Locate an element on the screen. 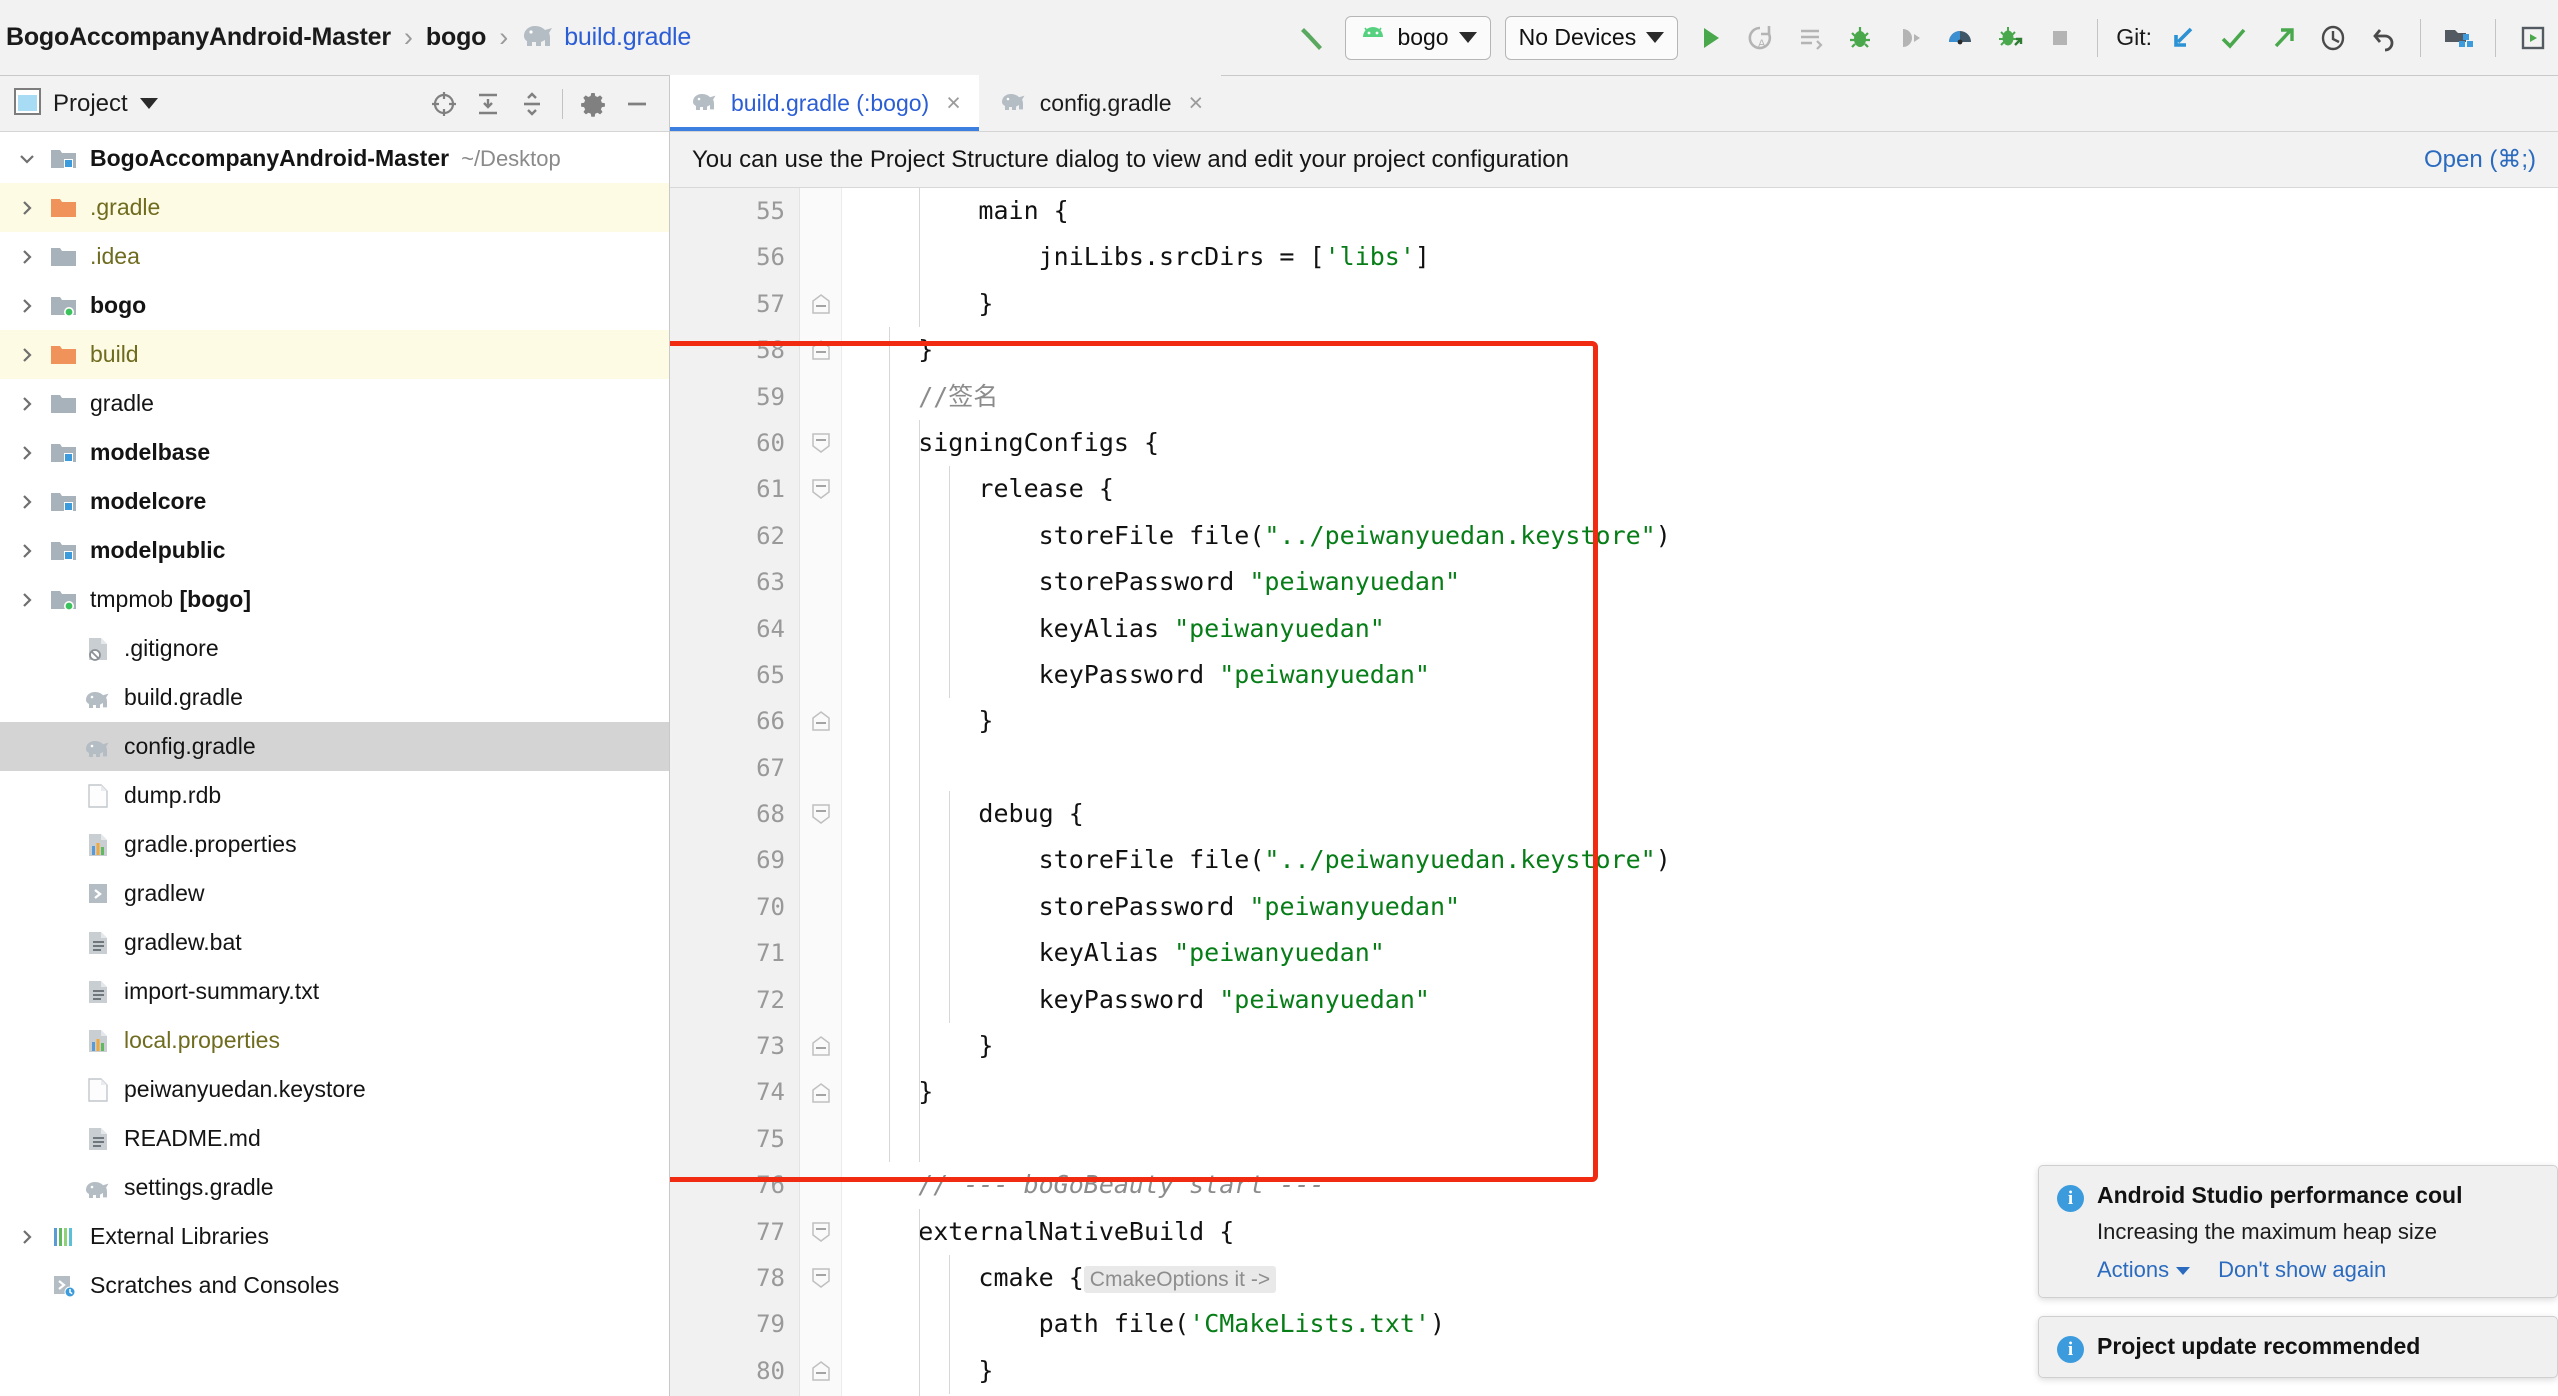  tree-row: .gitignore is located at coordinates (334, 648).